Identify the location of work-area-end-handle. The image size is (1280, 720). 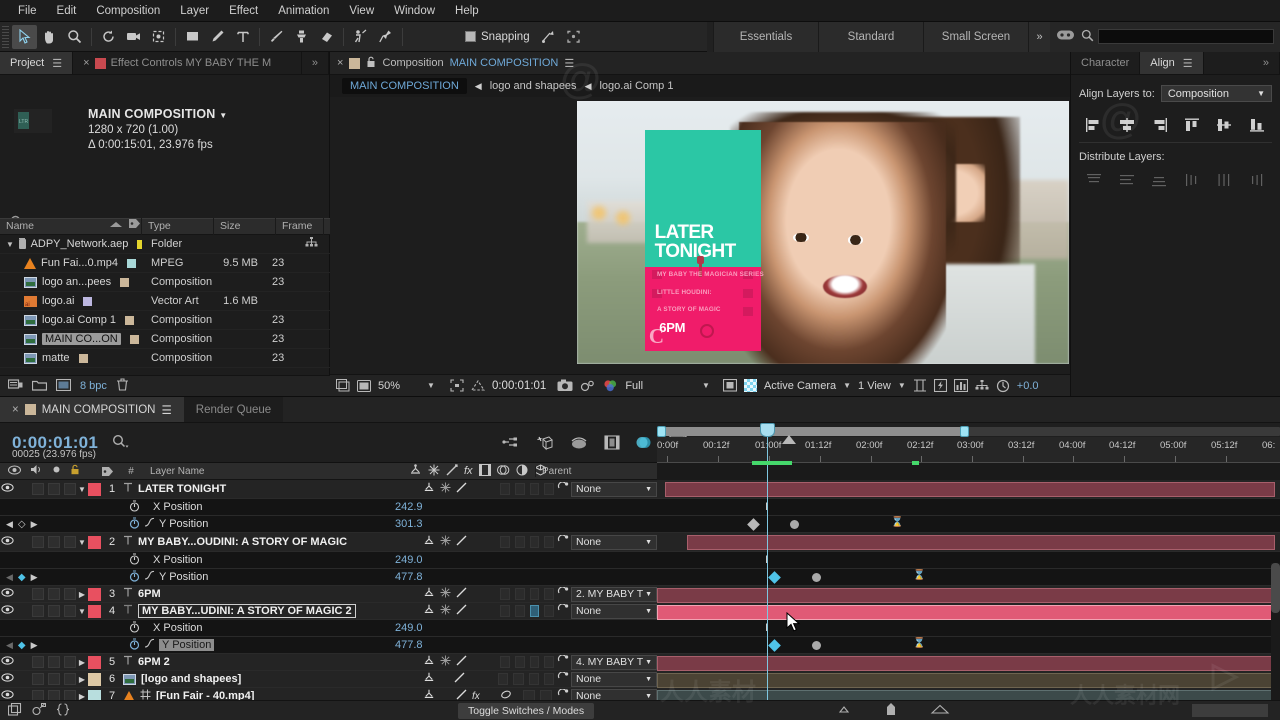
(964, 431).